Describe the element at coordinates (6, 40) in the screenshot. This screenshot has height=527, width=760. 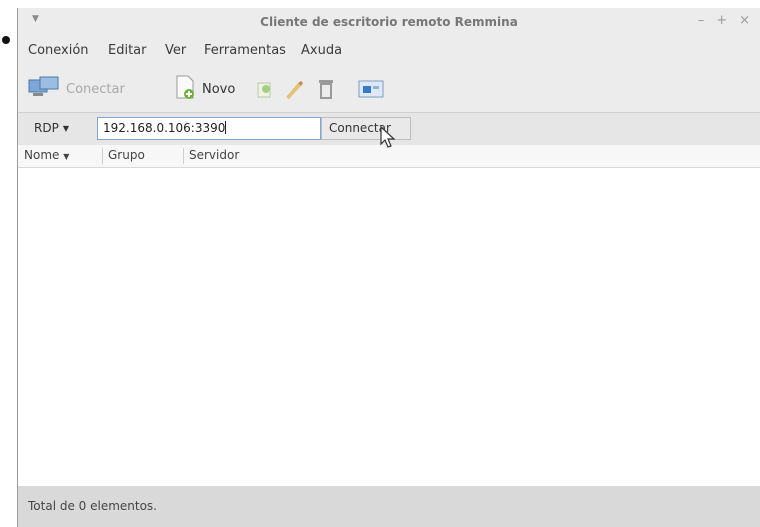
I see `list-bullet` at that location.